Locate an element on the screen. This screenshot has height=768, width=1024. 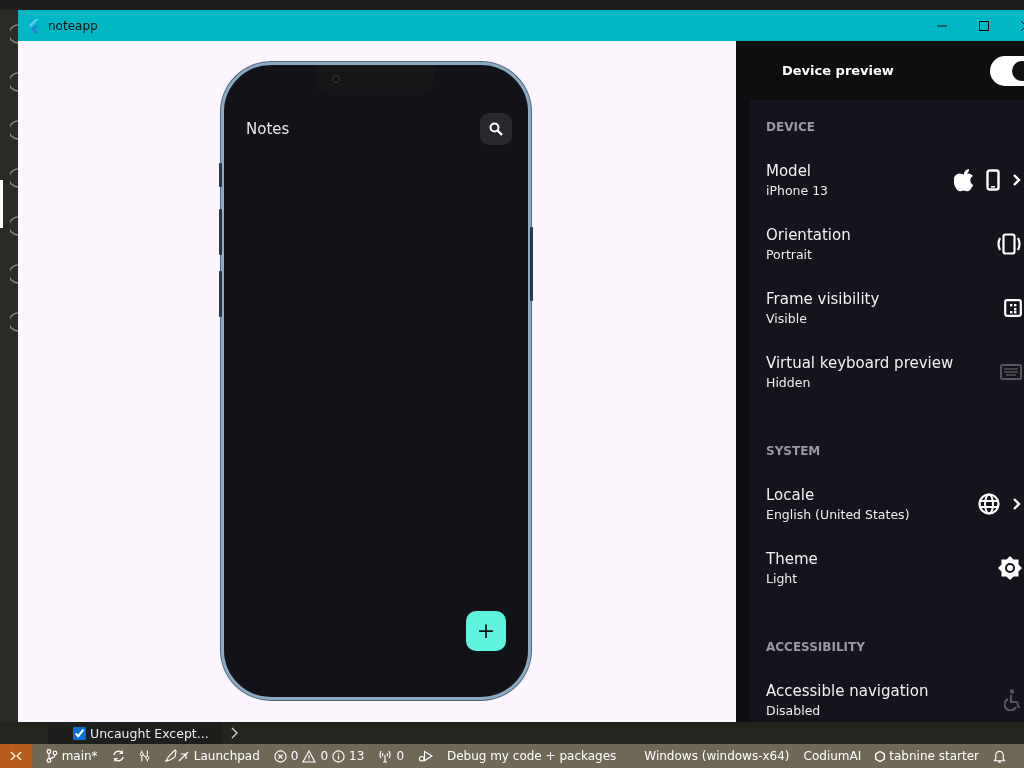
ports-button: 0 is located at coordinates (391, 756).